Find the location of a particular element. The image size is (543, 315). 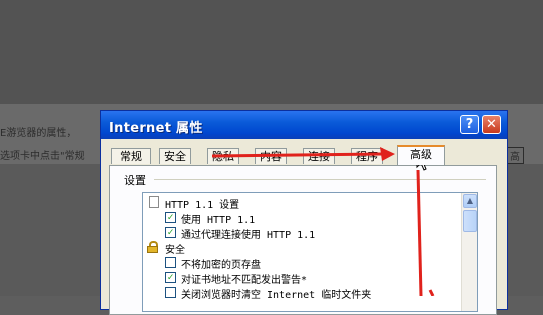

scroll-up-arrow-icon: ▲ is located at coordinates (470, 201).